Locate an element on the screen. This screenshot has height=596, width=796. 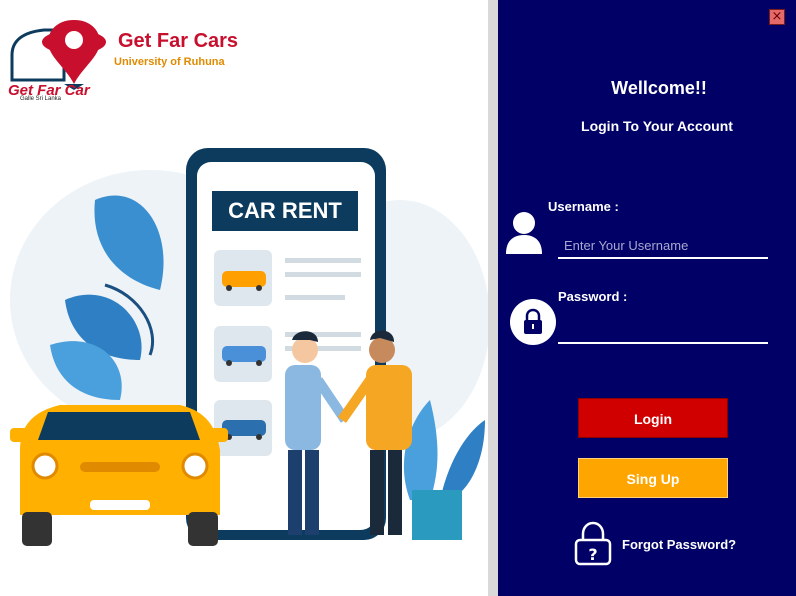
brand-title: Get Far Cars is located at coordinates (178, 41).